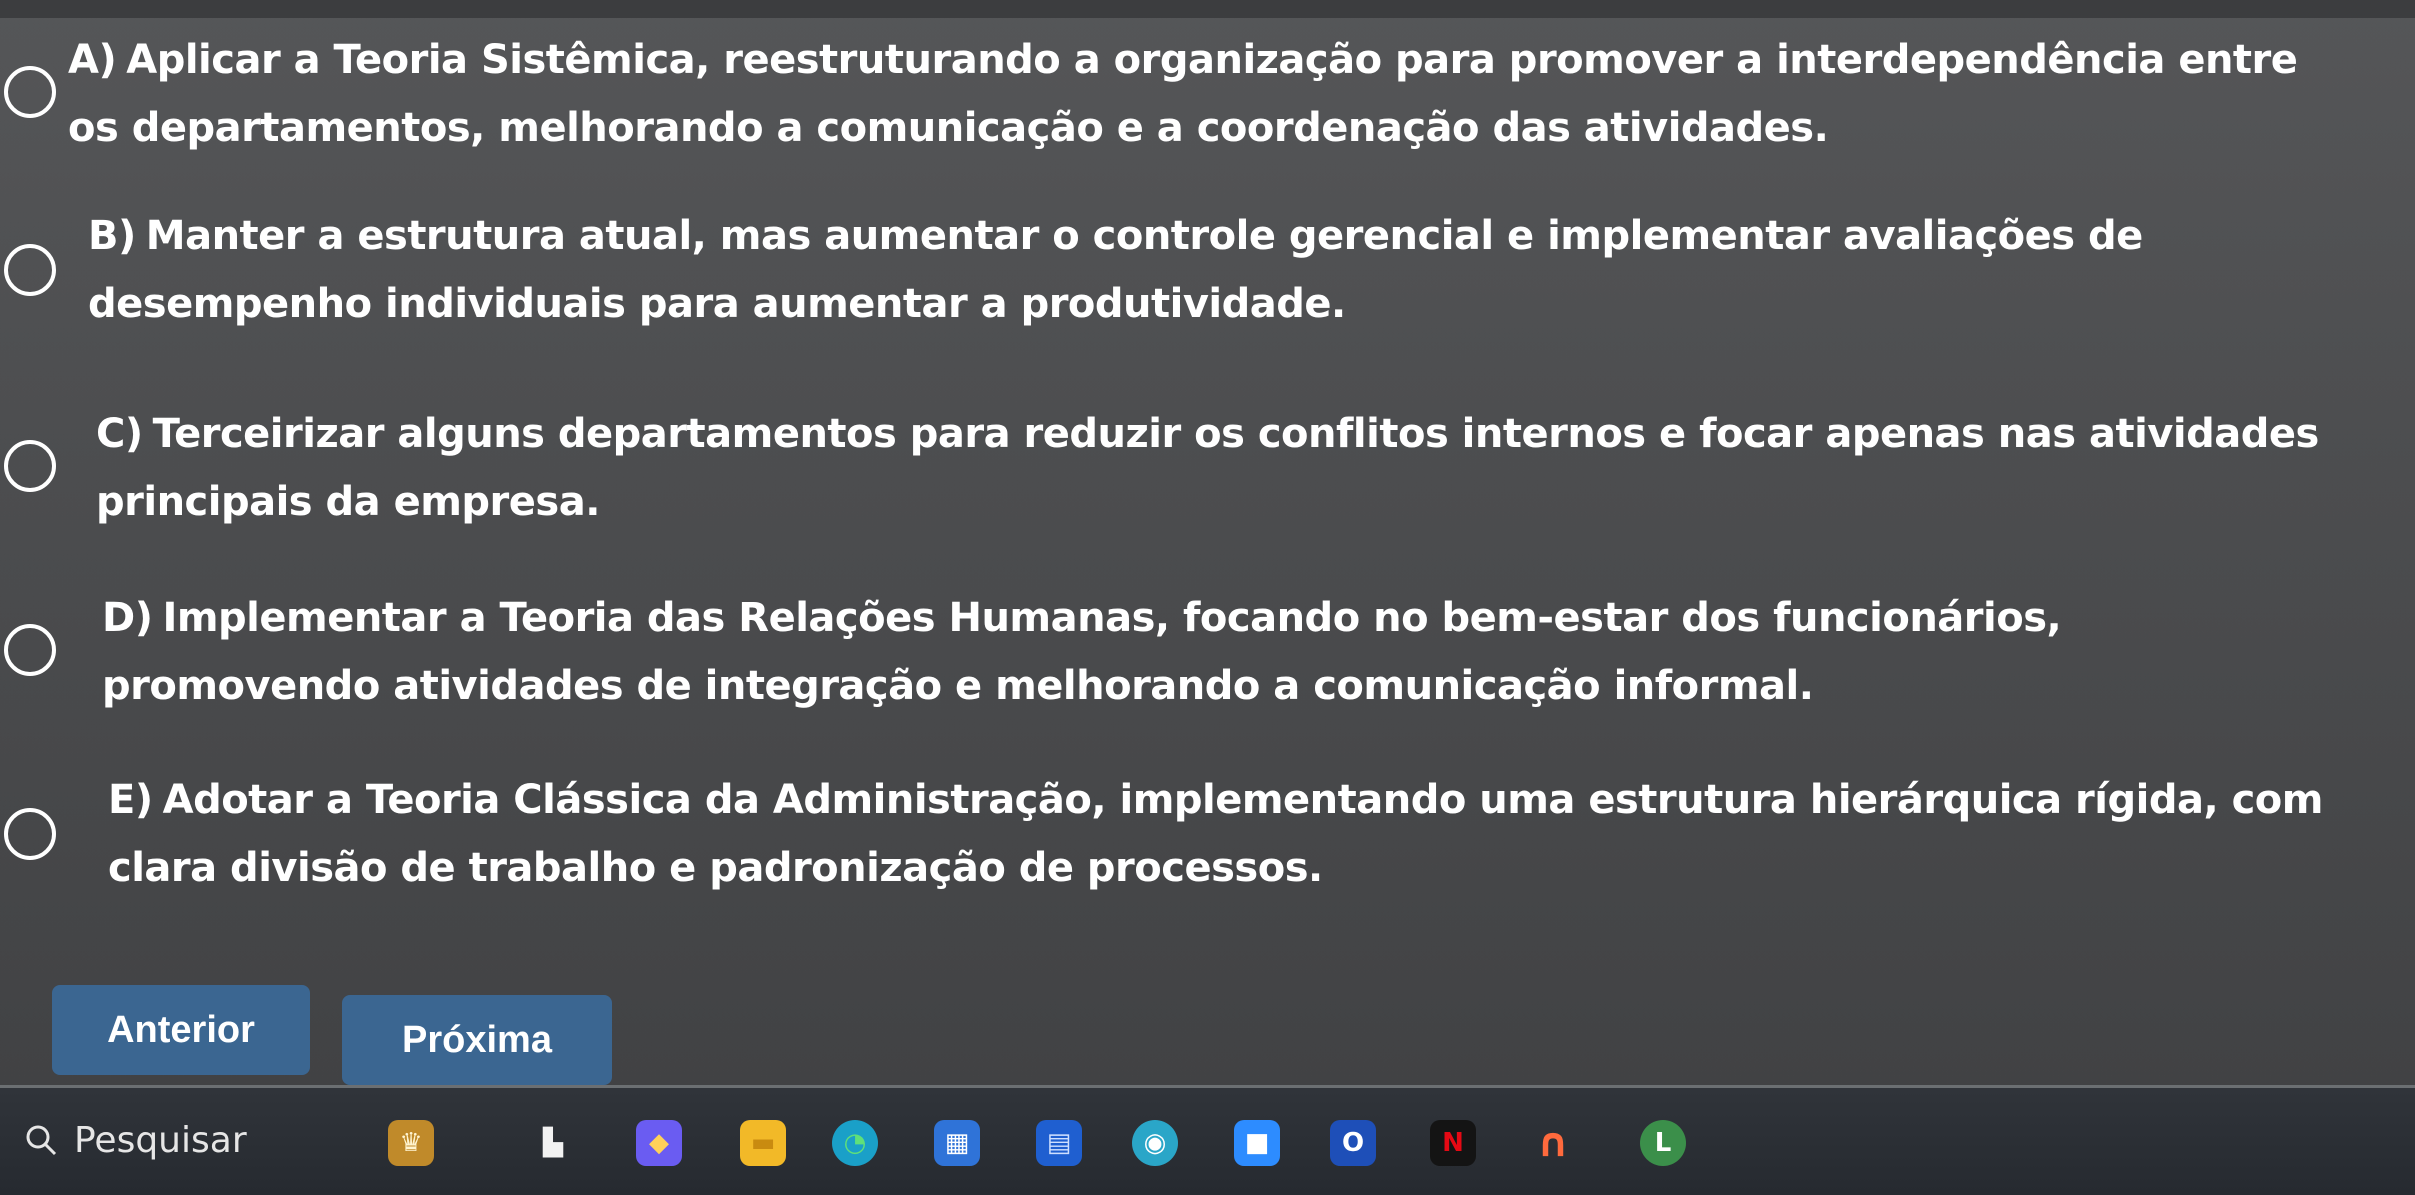 Image resolution: width=2415 pixels, height=1195 pixels. Describe the element at coordinates (41, 1140) in the screenshot. I see `search-icon` at that location.